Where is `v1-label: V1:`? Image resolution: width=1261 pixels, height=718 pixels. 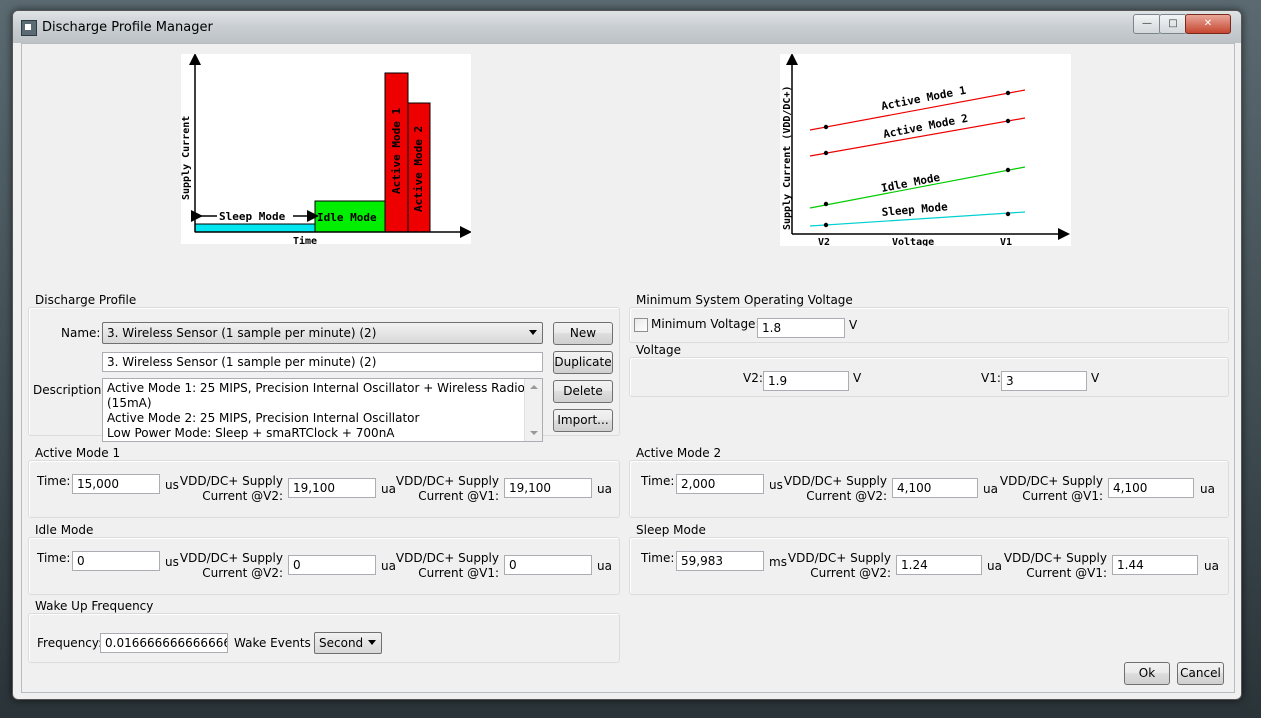
v1-label: V1: is located at coordinates (991, 378).